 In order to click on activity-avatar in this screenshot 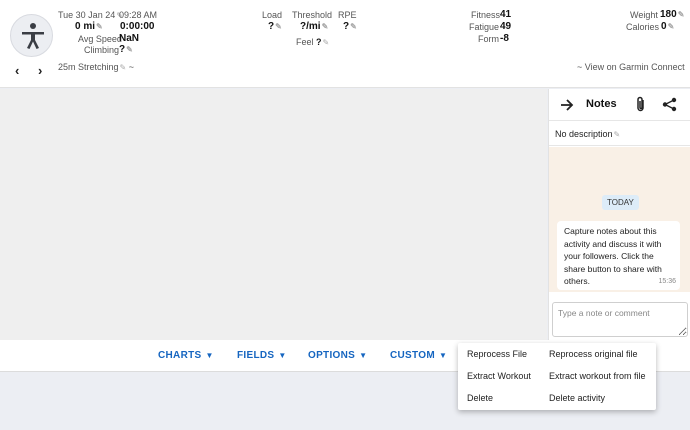, I will do `click(31, 35)`.